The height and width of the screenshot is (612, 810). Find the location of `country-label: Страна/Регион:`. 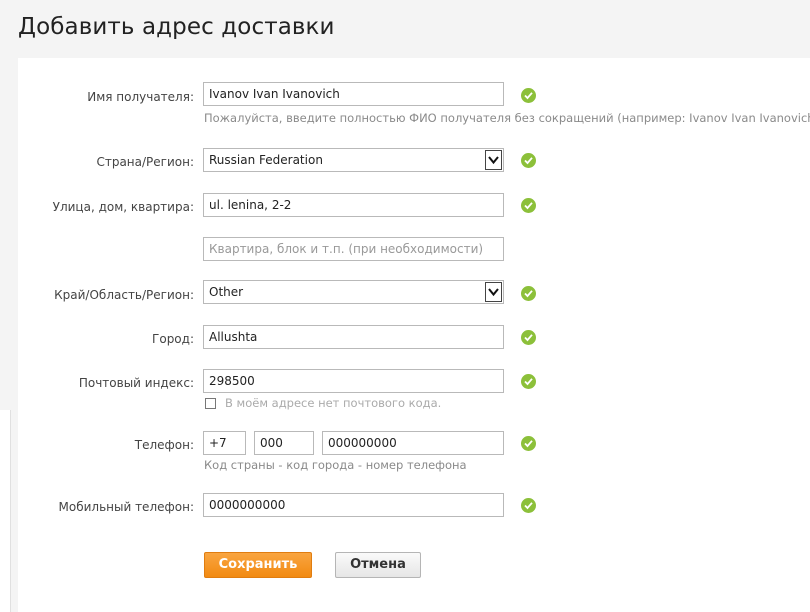

country-label: Страна/Регион: is located at coordinates (145, 162).